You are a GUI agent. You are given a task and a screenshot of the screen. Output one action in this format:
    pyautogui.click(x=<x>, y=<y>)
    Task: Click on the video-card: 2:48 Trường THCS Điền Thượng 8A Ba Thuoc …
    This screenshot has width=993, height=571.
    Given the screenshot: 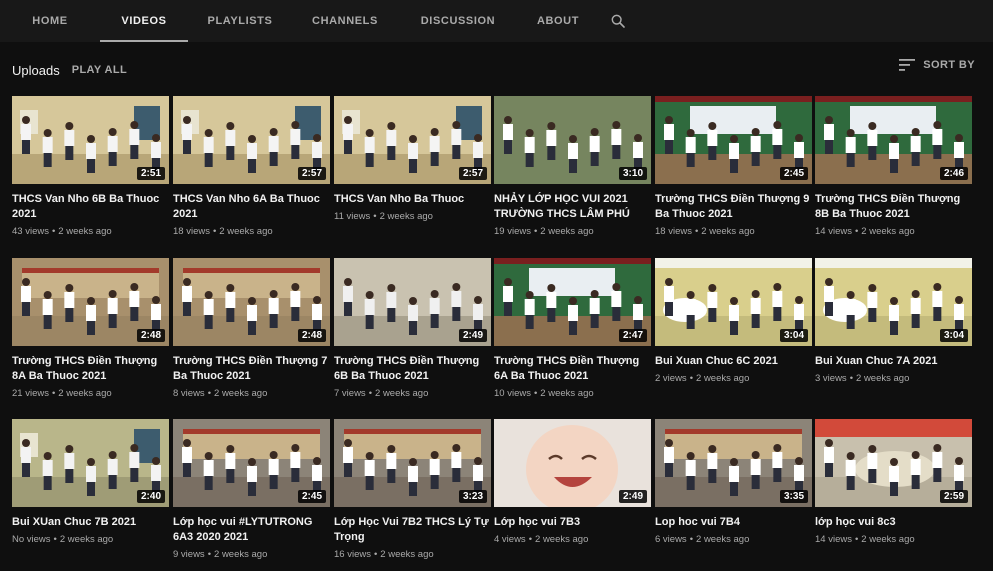 What is the action you would take?
    pyautogui.click(x=90, y=328)
    